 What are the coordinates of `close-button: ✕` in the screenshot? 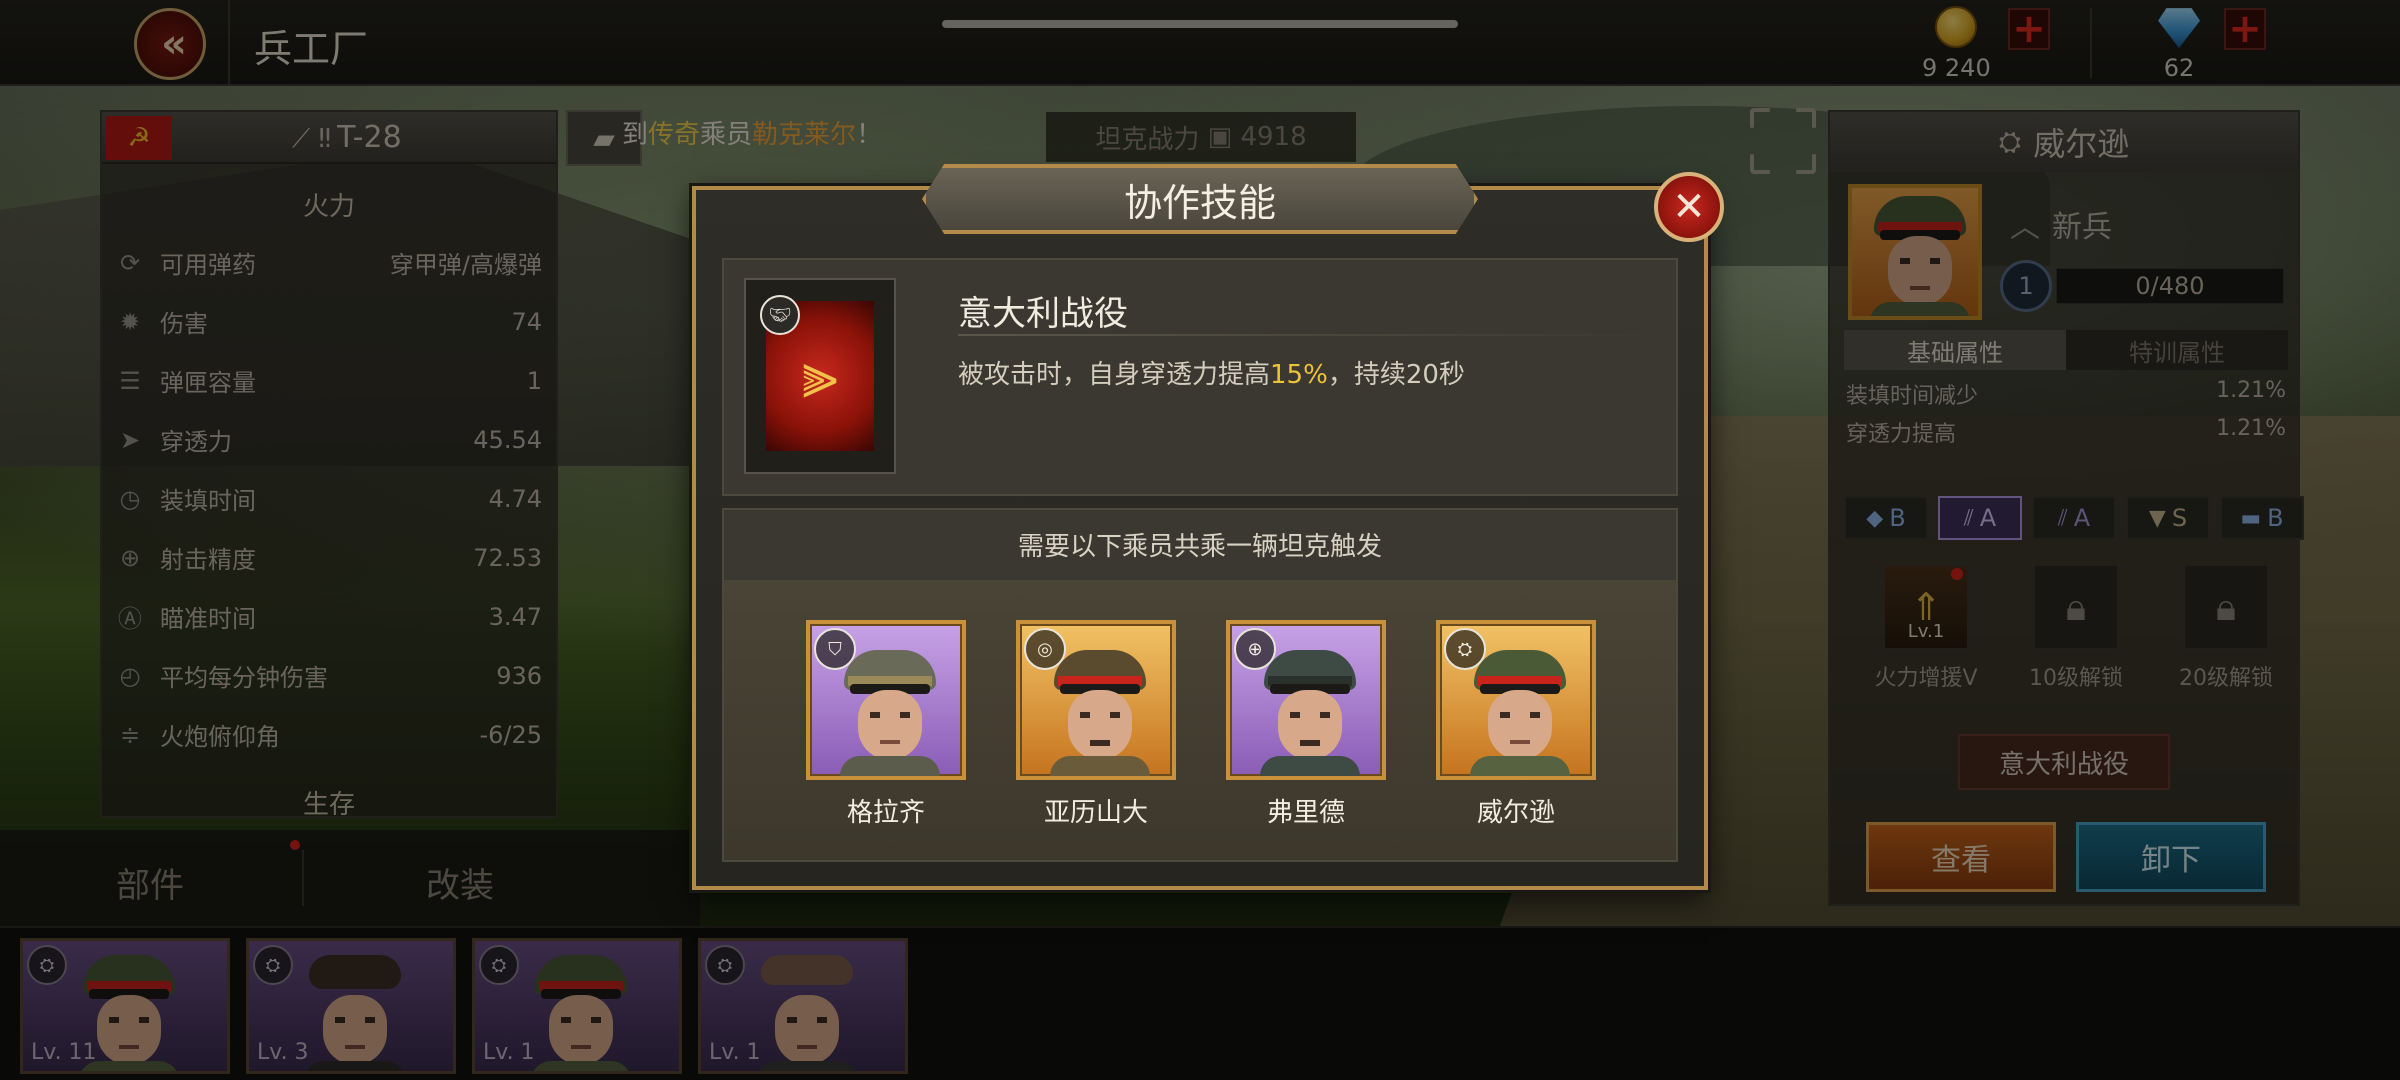 It's located at (1689, 207).